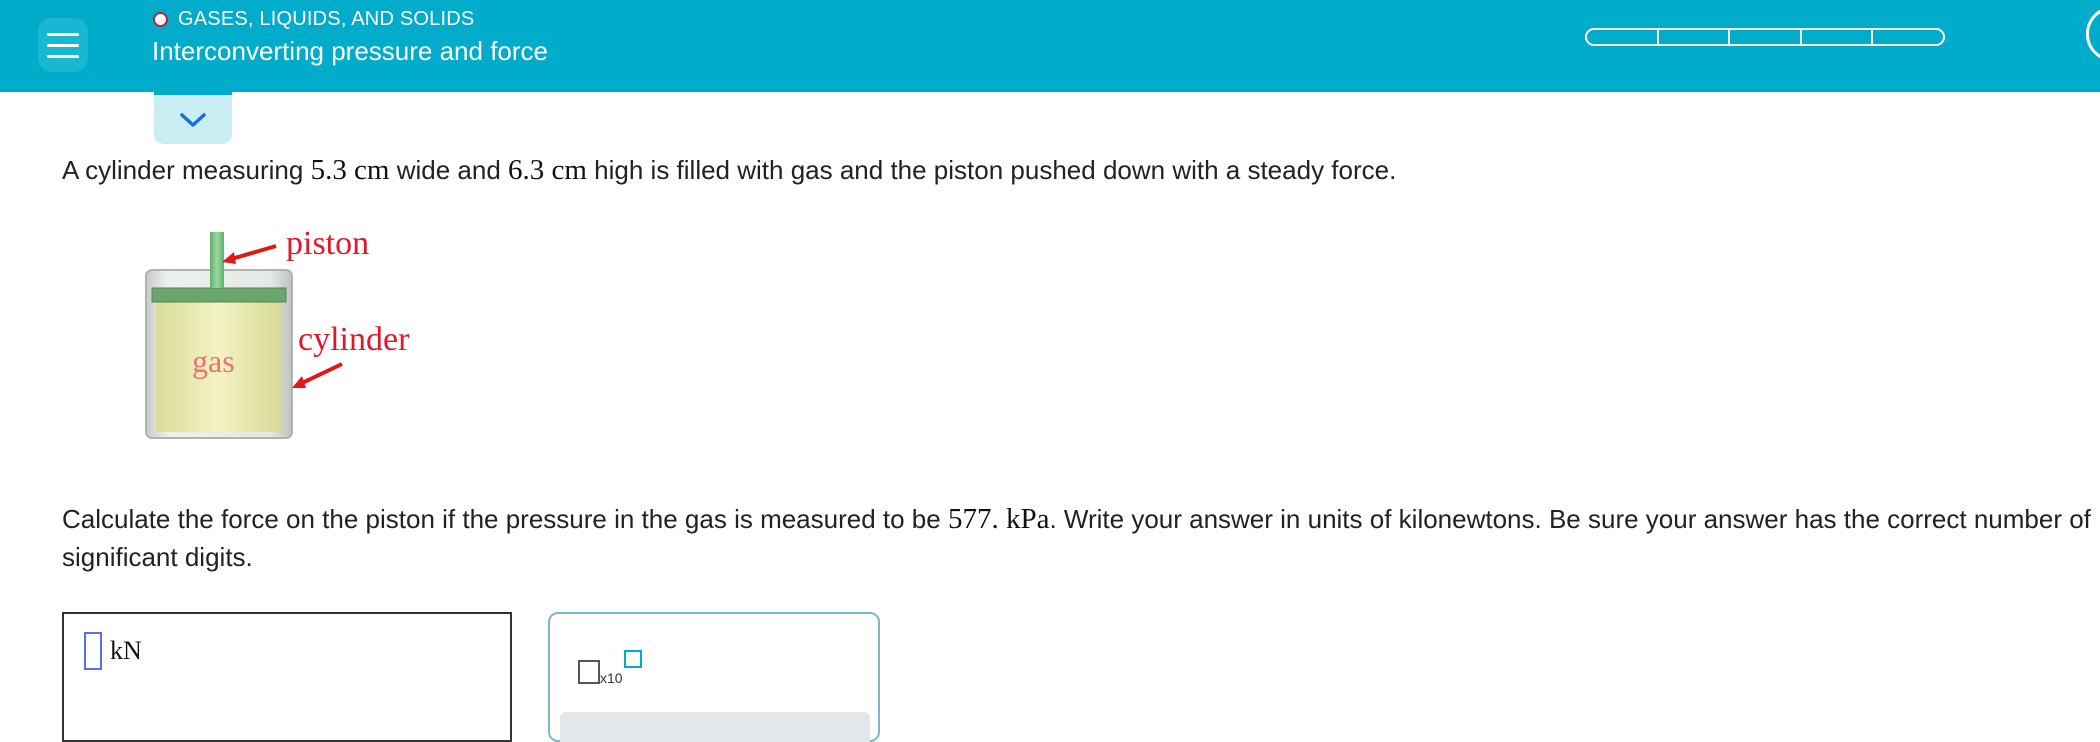  I want to click on topic-row: GASES, LIQUIDS, AND SOLIDS, so click(313, 19).